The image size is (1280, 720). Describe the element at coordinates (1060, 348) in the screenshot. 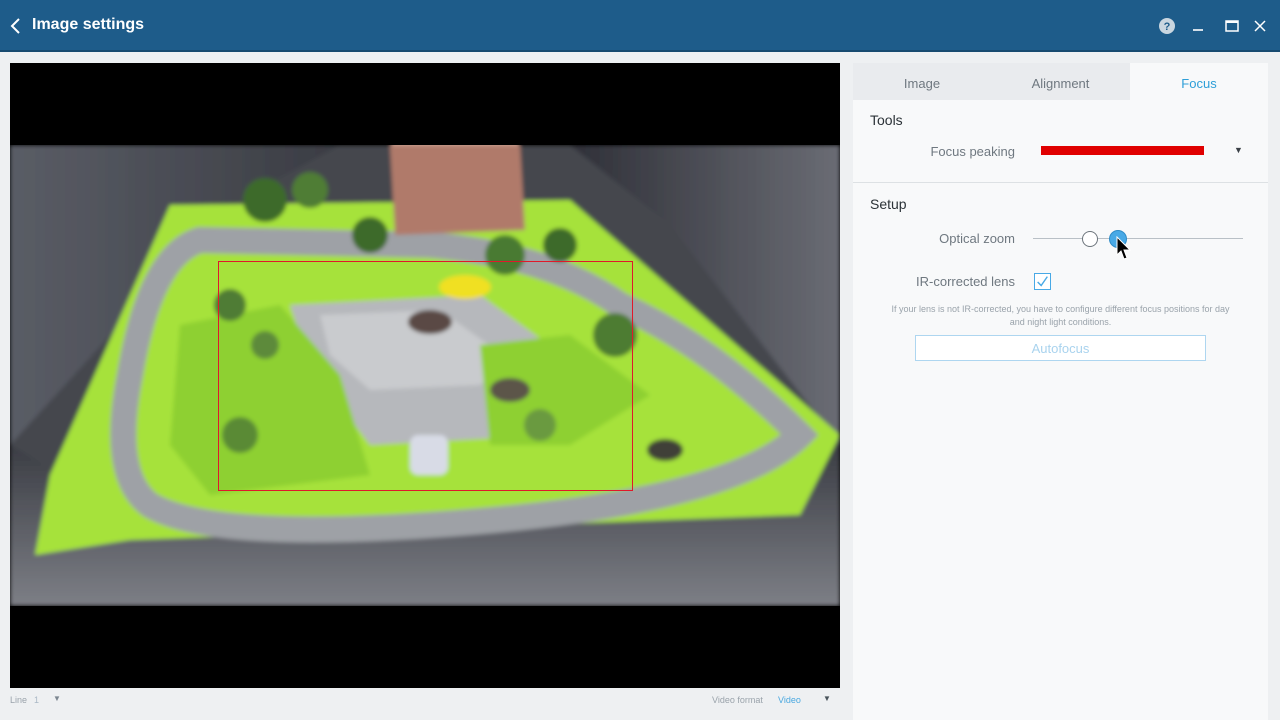

I see `autofocus-button: Autofocus` at that location.